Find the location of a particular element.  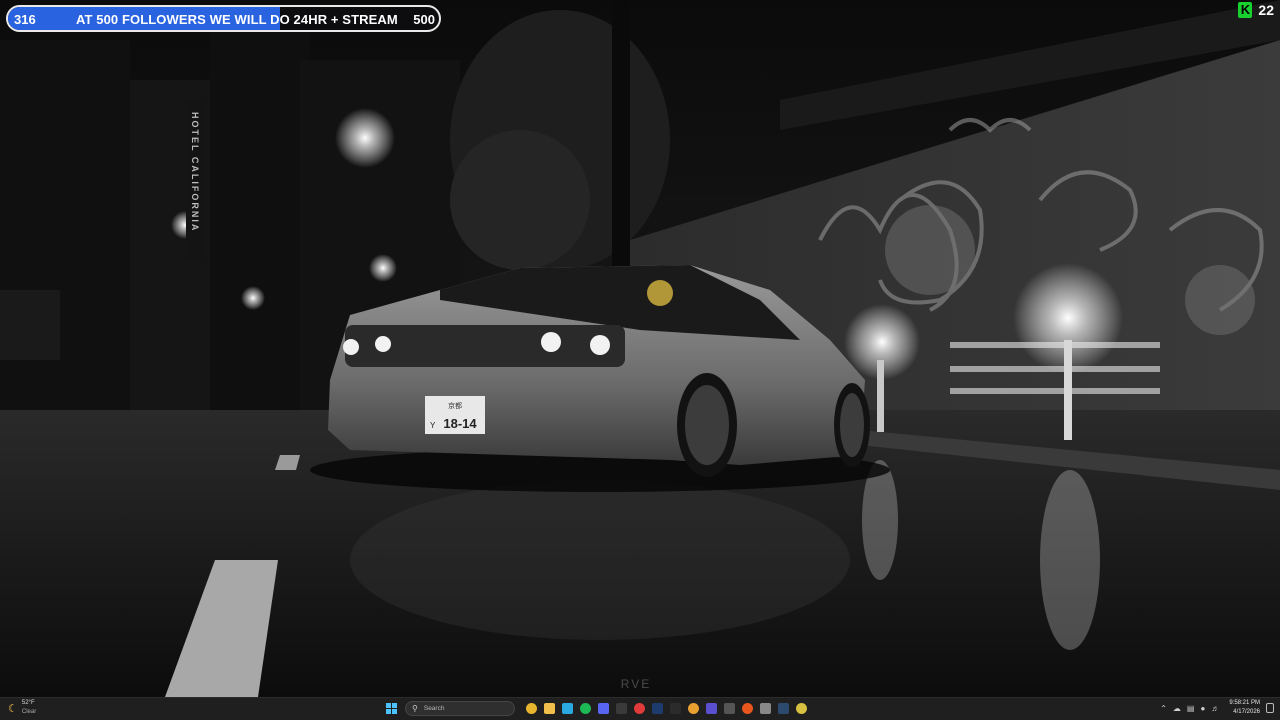

watermark-text: RVE is located at coordinates (636, 684).